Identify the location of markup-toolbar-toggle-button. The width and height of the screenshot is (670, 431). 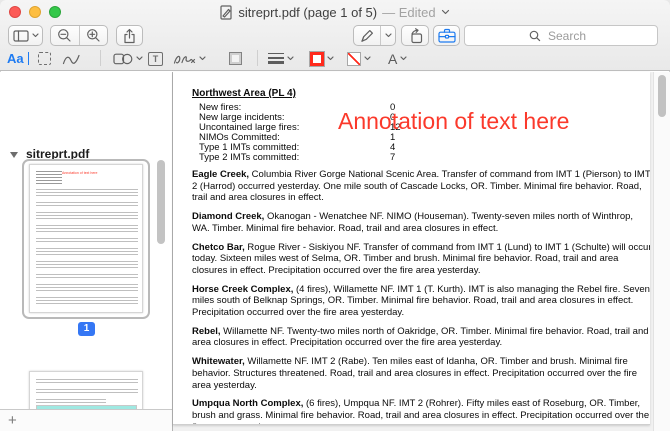
(446, 35).